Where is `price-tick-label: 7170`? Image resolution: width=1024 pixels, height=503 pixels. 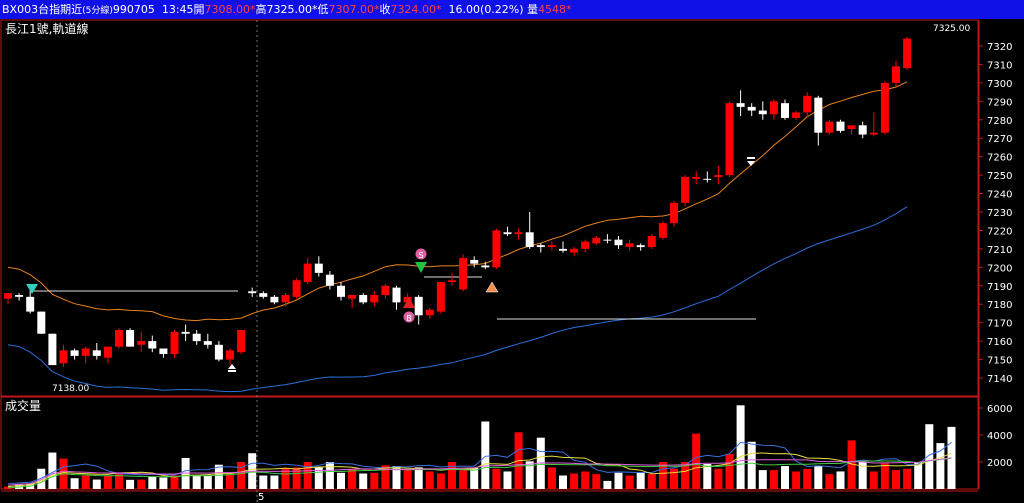
price-tick-label: 7170 is located at coordinates (999, 324).